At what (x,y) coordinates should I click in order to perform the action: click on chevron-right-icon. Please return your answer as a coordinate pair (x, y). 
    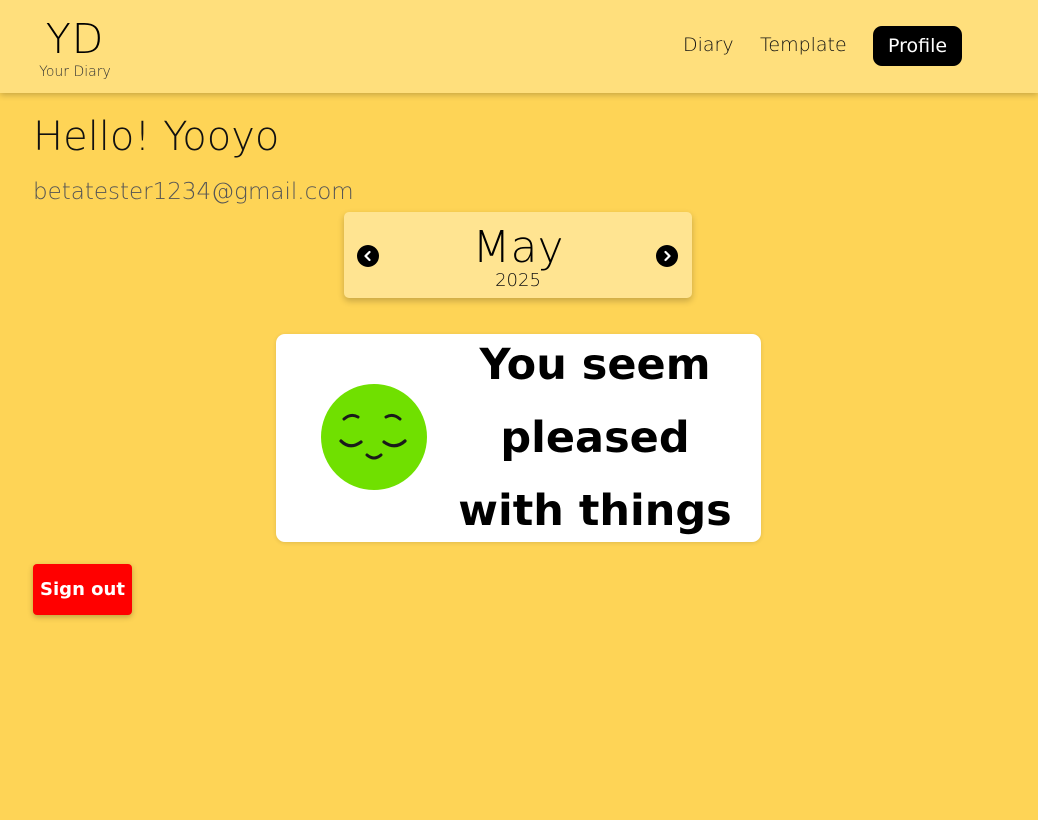
    Looking at the image, I should click on (667, 256).